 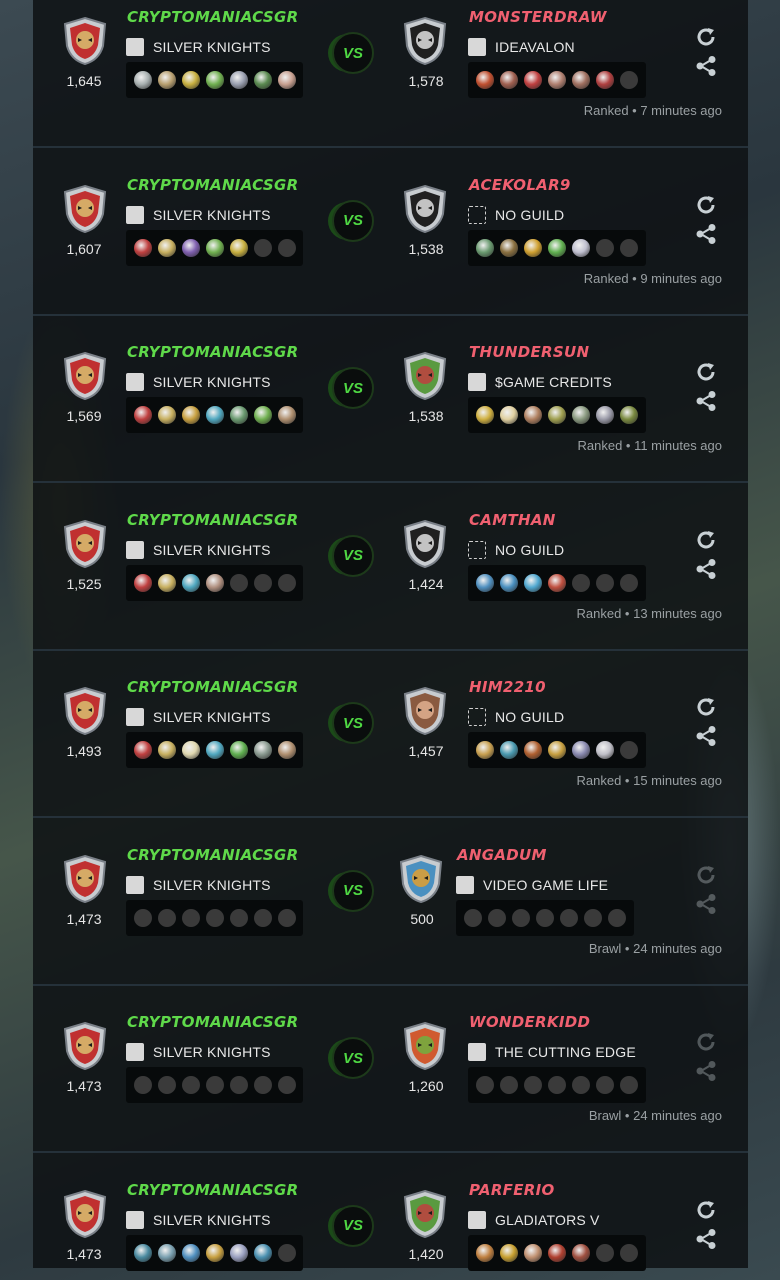 What do you see at coordinates (502, 855) in the screenshot?
I see `opponent-name: ANGADUM` at bounding box center [502, 855].